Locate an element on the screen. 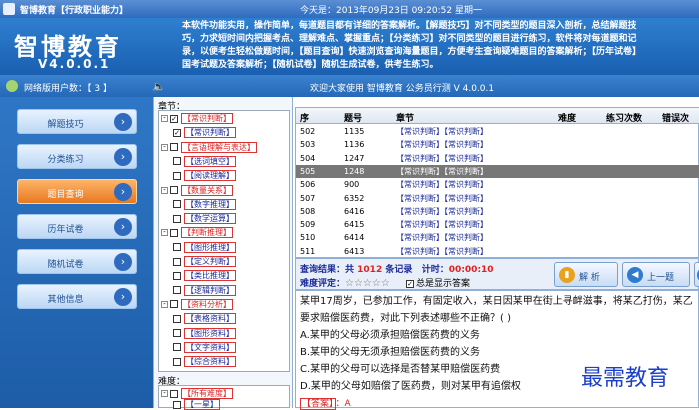 This screenshot has width=699, height=410. nav-button-label: 其他信息 is located at coordinates (65, 300).